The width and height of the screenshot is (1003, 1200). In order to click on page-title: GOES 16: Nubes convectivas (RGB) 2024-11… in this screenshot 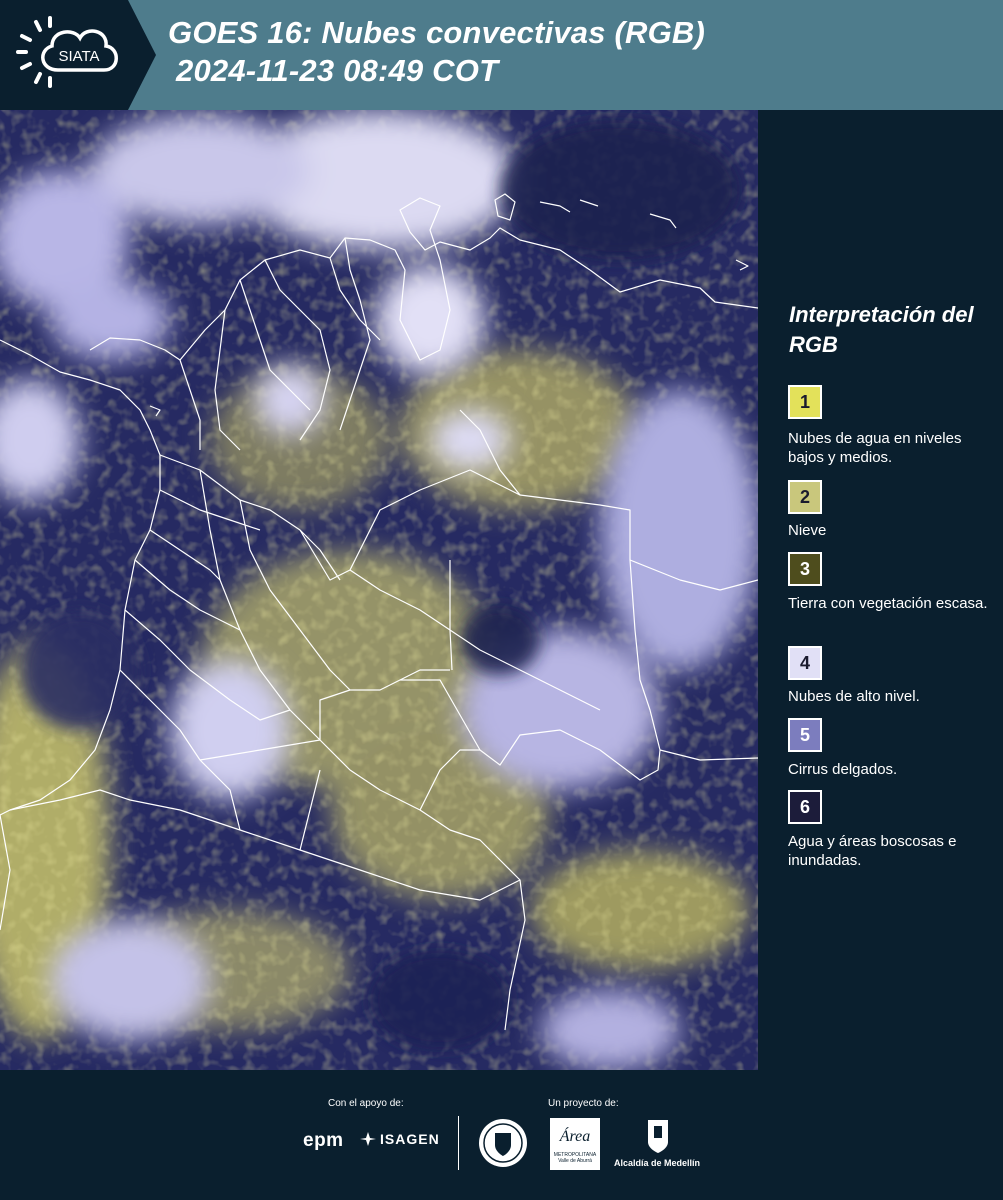, I will do `click(436, 52)`.